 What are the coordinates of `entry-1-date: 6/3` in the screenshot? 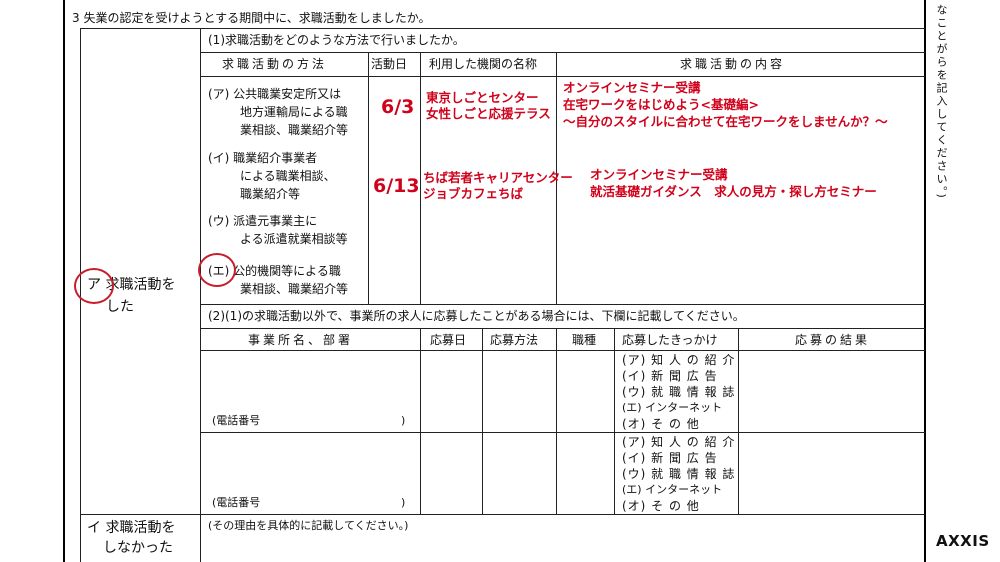 It's located at (398, 107).